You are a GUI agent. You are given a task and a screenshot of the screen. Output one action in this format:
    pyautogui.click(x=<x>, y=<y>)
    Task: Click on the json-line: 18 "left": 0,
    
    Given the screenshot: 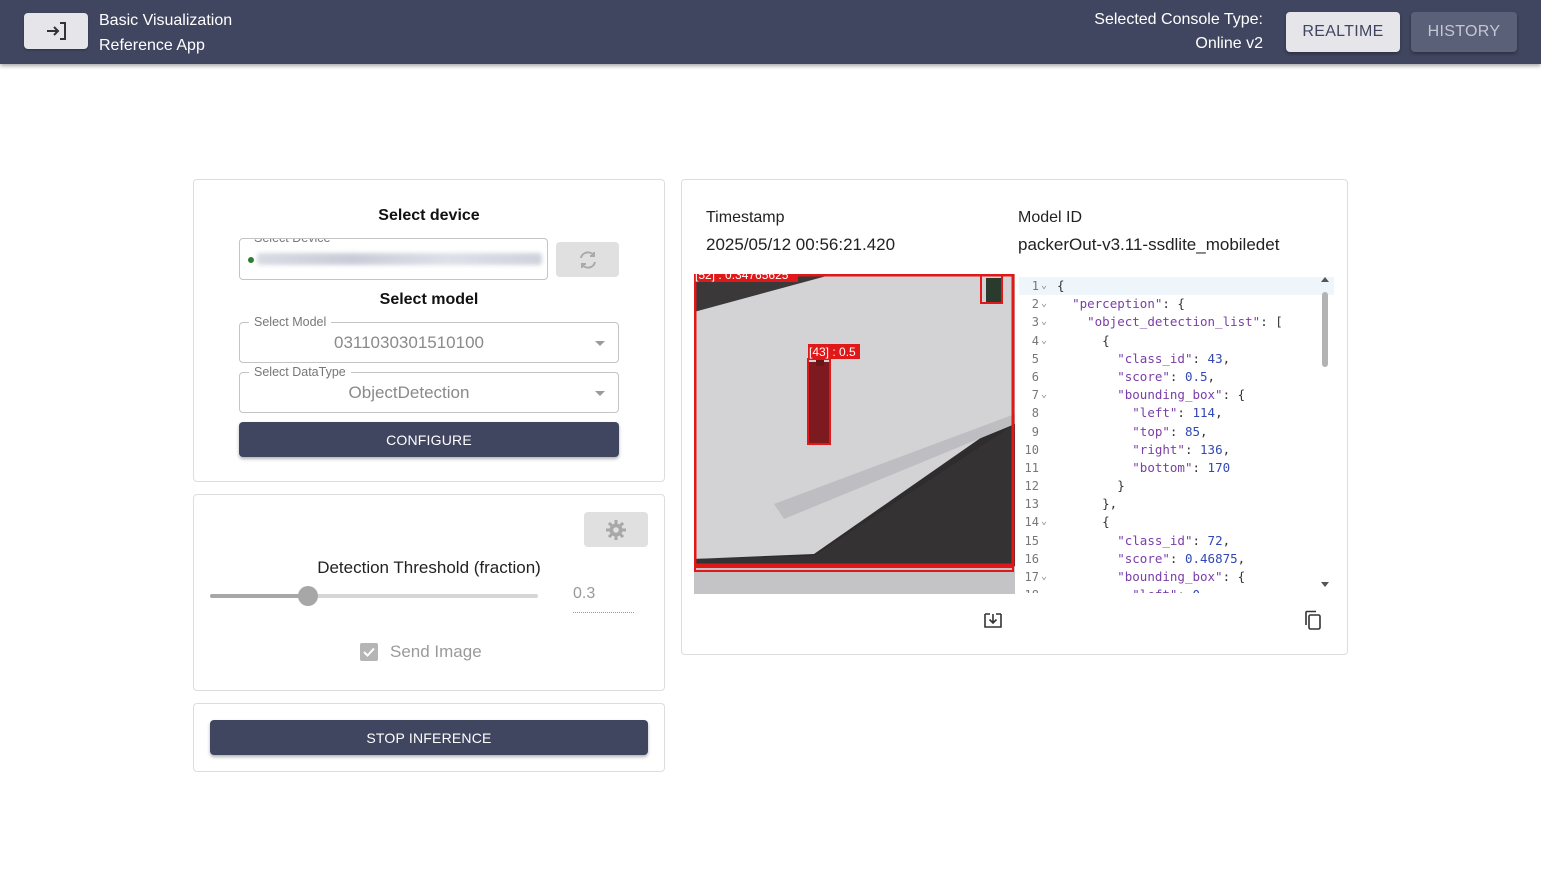 What is the action you would take?
    pyautogui.click(x=1176, y=589)
    